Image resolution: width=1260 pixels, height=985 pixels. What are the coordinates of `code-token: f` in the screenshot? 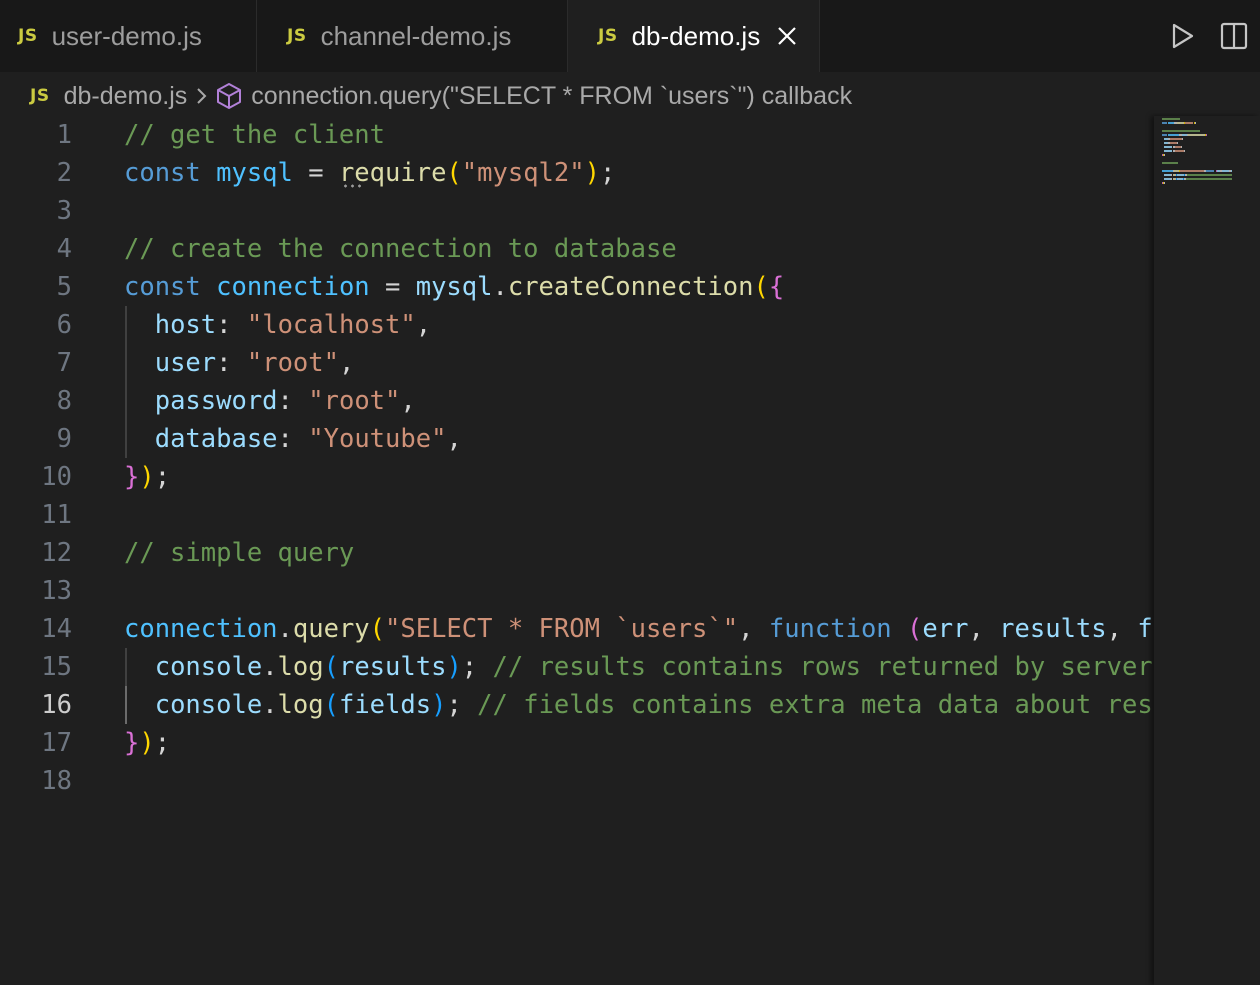 It's located at (1145, 629).